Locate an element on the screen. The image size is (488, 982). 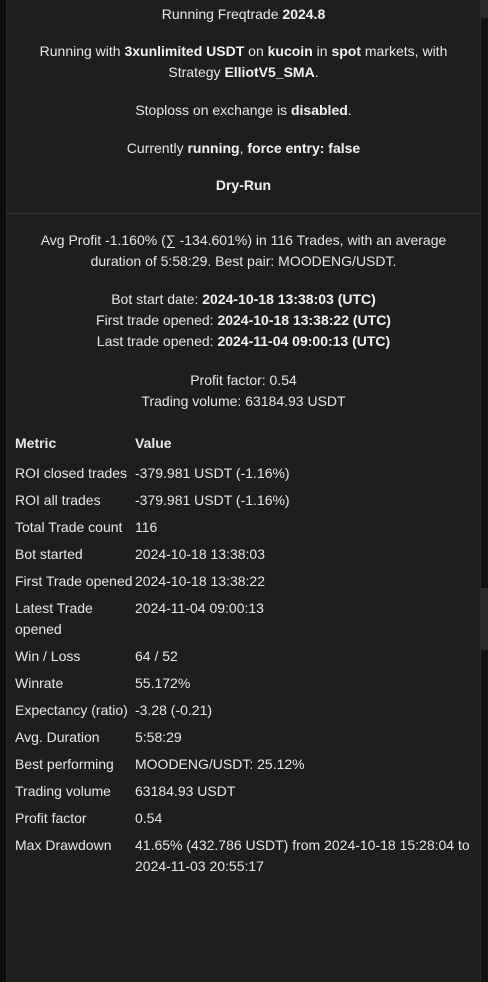
scrollbar-segment is located at coordinates (484, 9).